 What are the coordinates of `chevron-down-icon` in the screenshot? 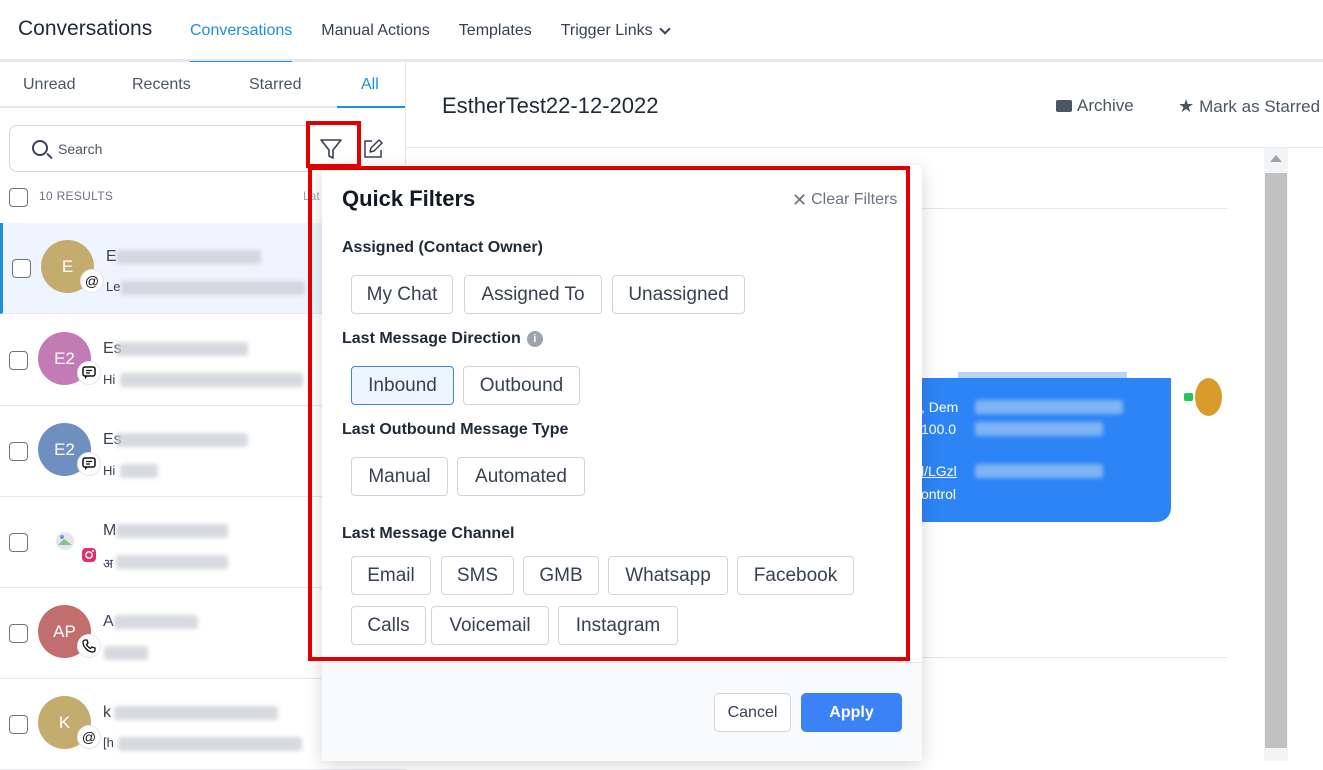 It's located at (664, 28).